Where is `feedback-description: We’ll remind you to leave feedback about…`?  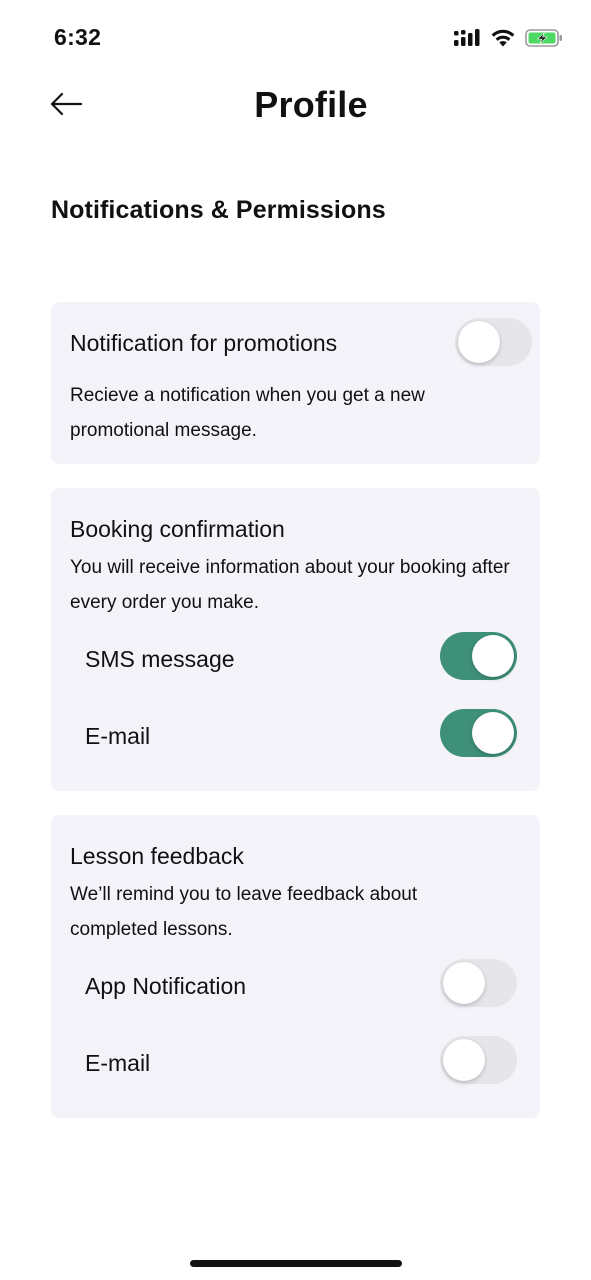 feedback-description: We’ll remind you to leave feedback about… is located at coordinates (244, 912).